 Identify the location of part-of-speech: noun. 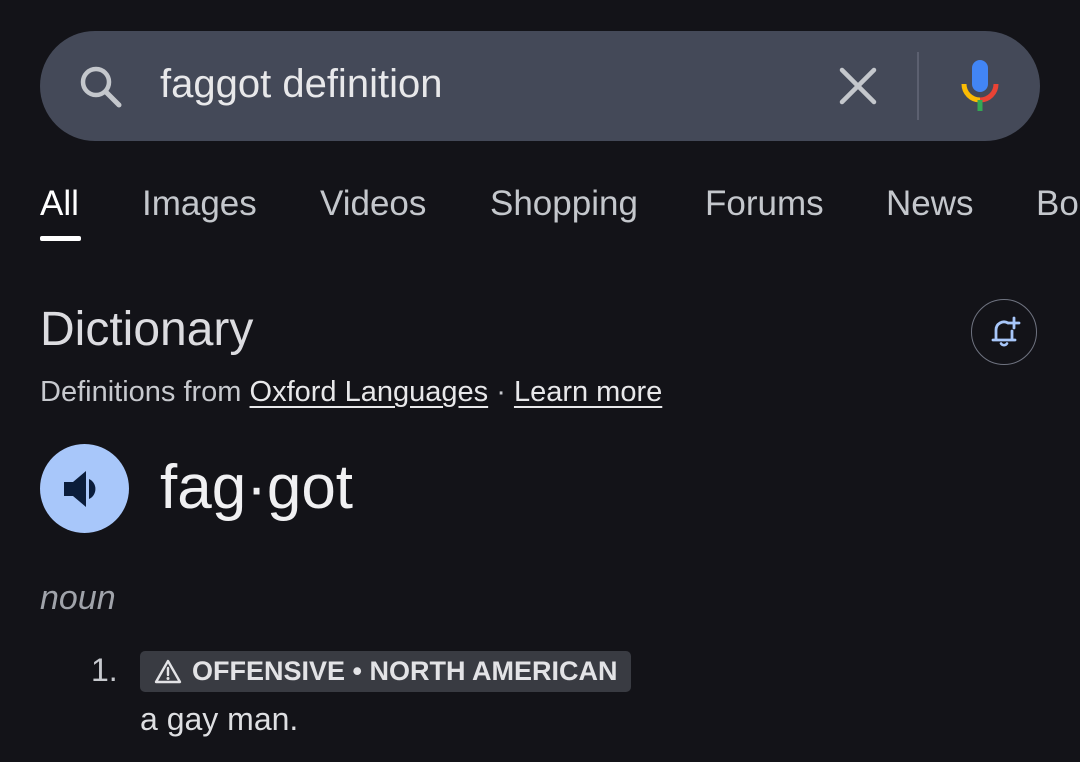
(78, 598).